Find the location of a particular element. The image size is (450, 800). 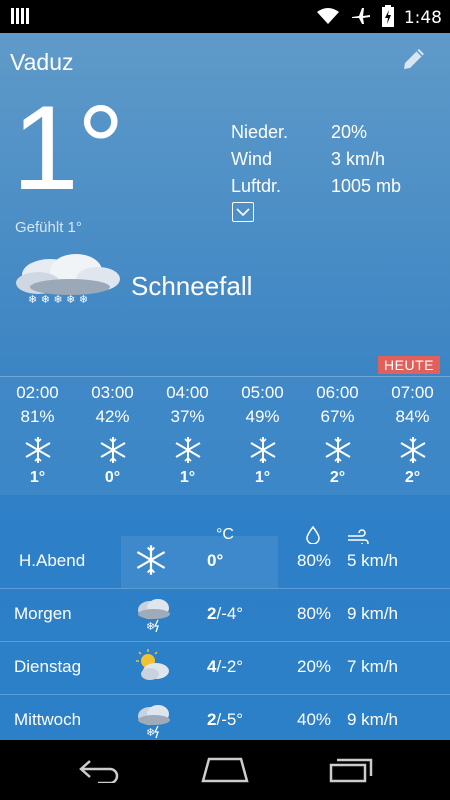

edit-pencil-icon is located at coordinates (414, 61).